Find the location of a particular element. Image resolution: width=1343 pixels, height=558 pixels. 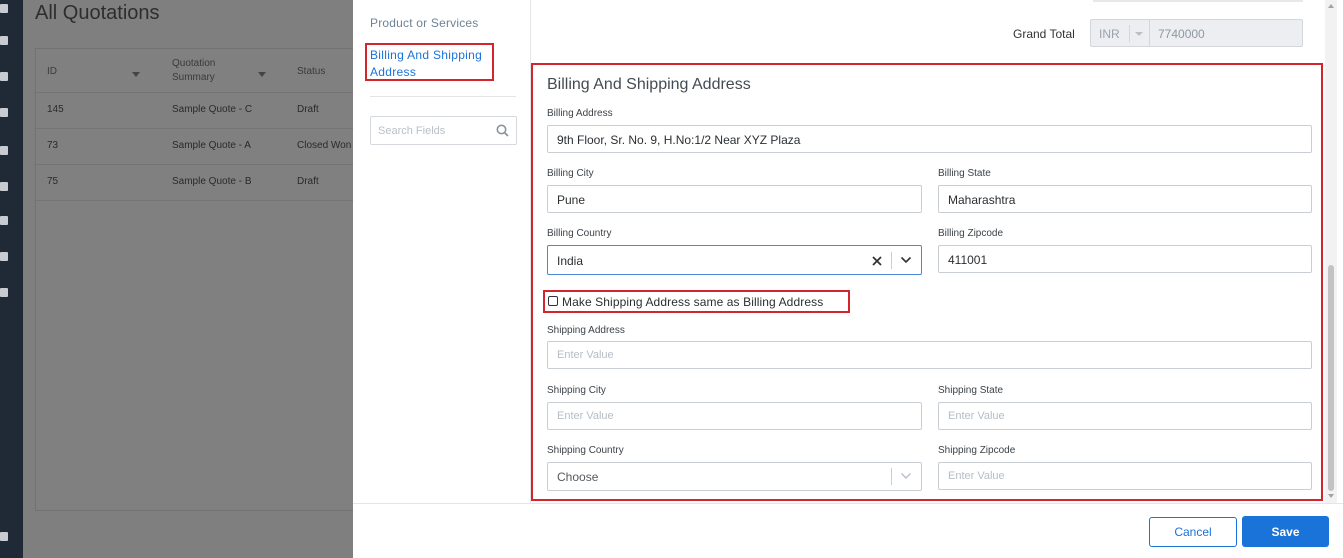

shipping-city-label: Shipping City is located at coordinates (576, 390).